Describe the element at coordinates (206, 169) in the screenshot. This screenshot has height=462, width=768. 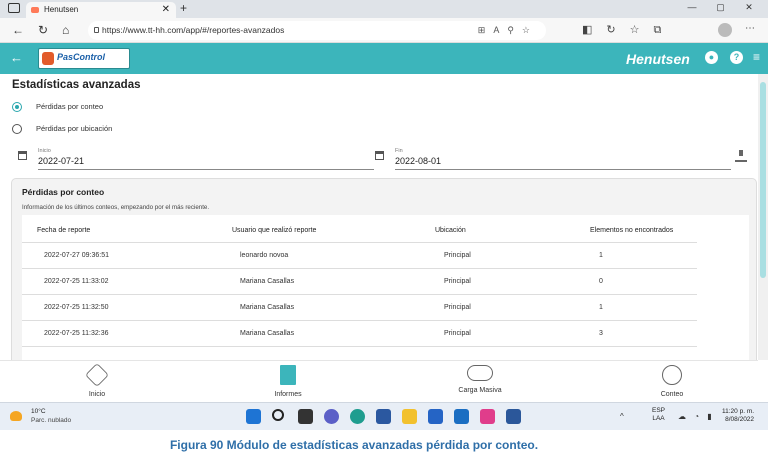
I see `inicio-underline` at that location.